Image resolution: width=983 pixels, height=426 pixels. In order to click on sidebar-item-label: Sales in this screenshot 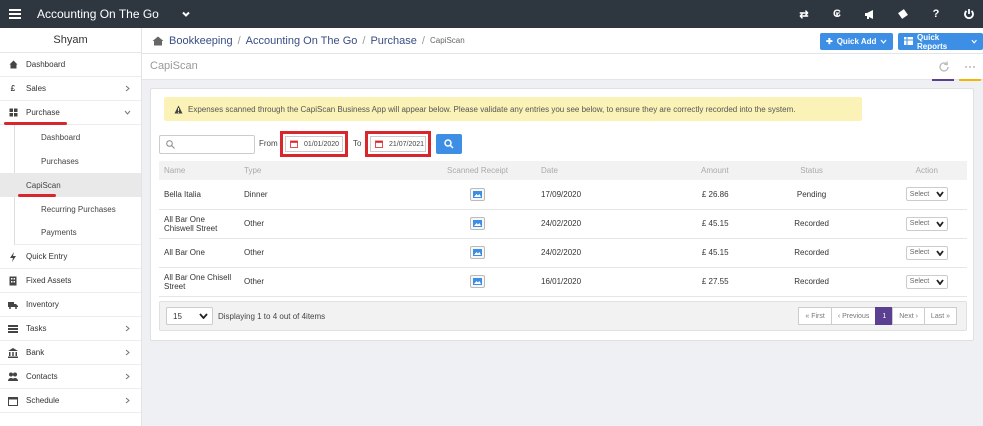, I will do `click(36, 88)`.